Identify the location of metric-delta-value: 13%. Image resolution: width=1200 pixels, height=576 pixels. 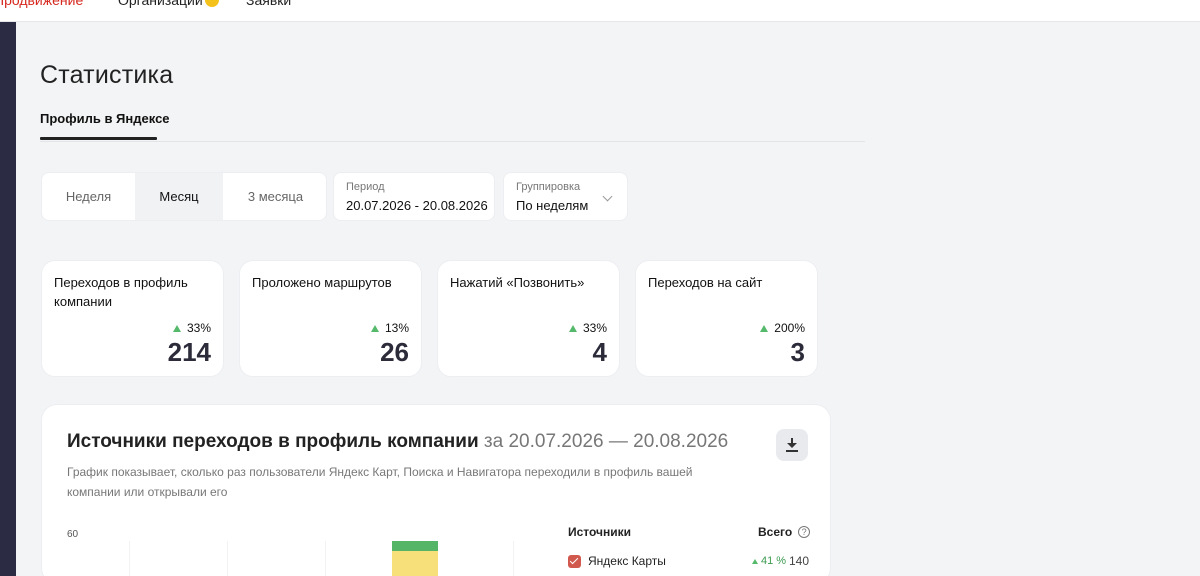
(396, 328).